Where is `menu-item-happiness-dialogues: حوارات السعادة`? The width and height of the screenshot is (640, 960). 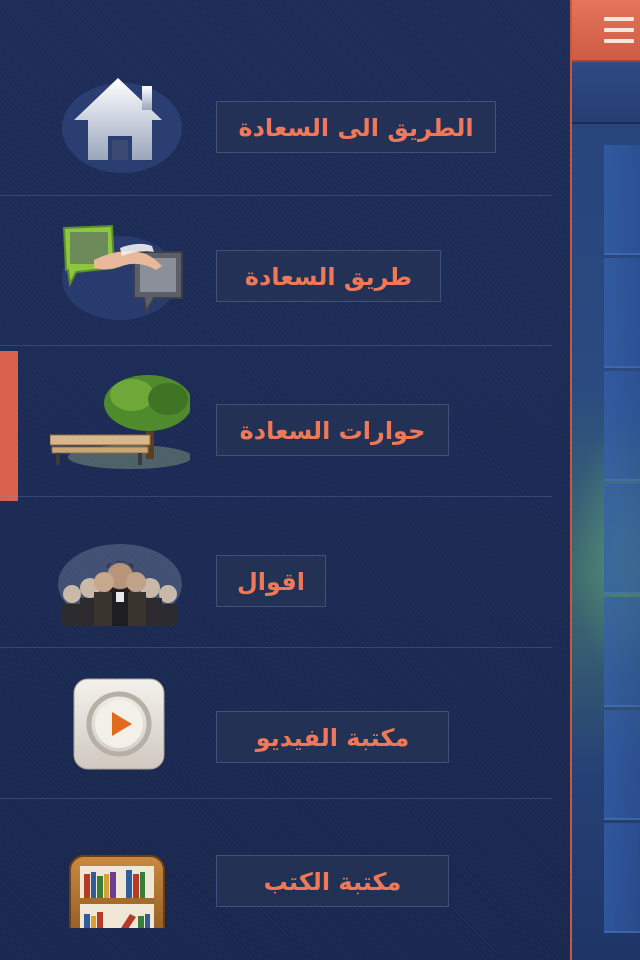 menu-item-happiness-dialogues: حوارات السعادة is located at coordinates (276, 424).